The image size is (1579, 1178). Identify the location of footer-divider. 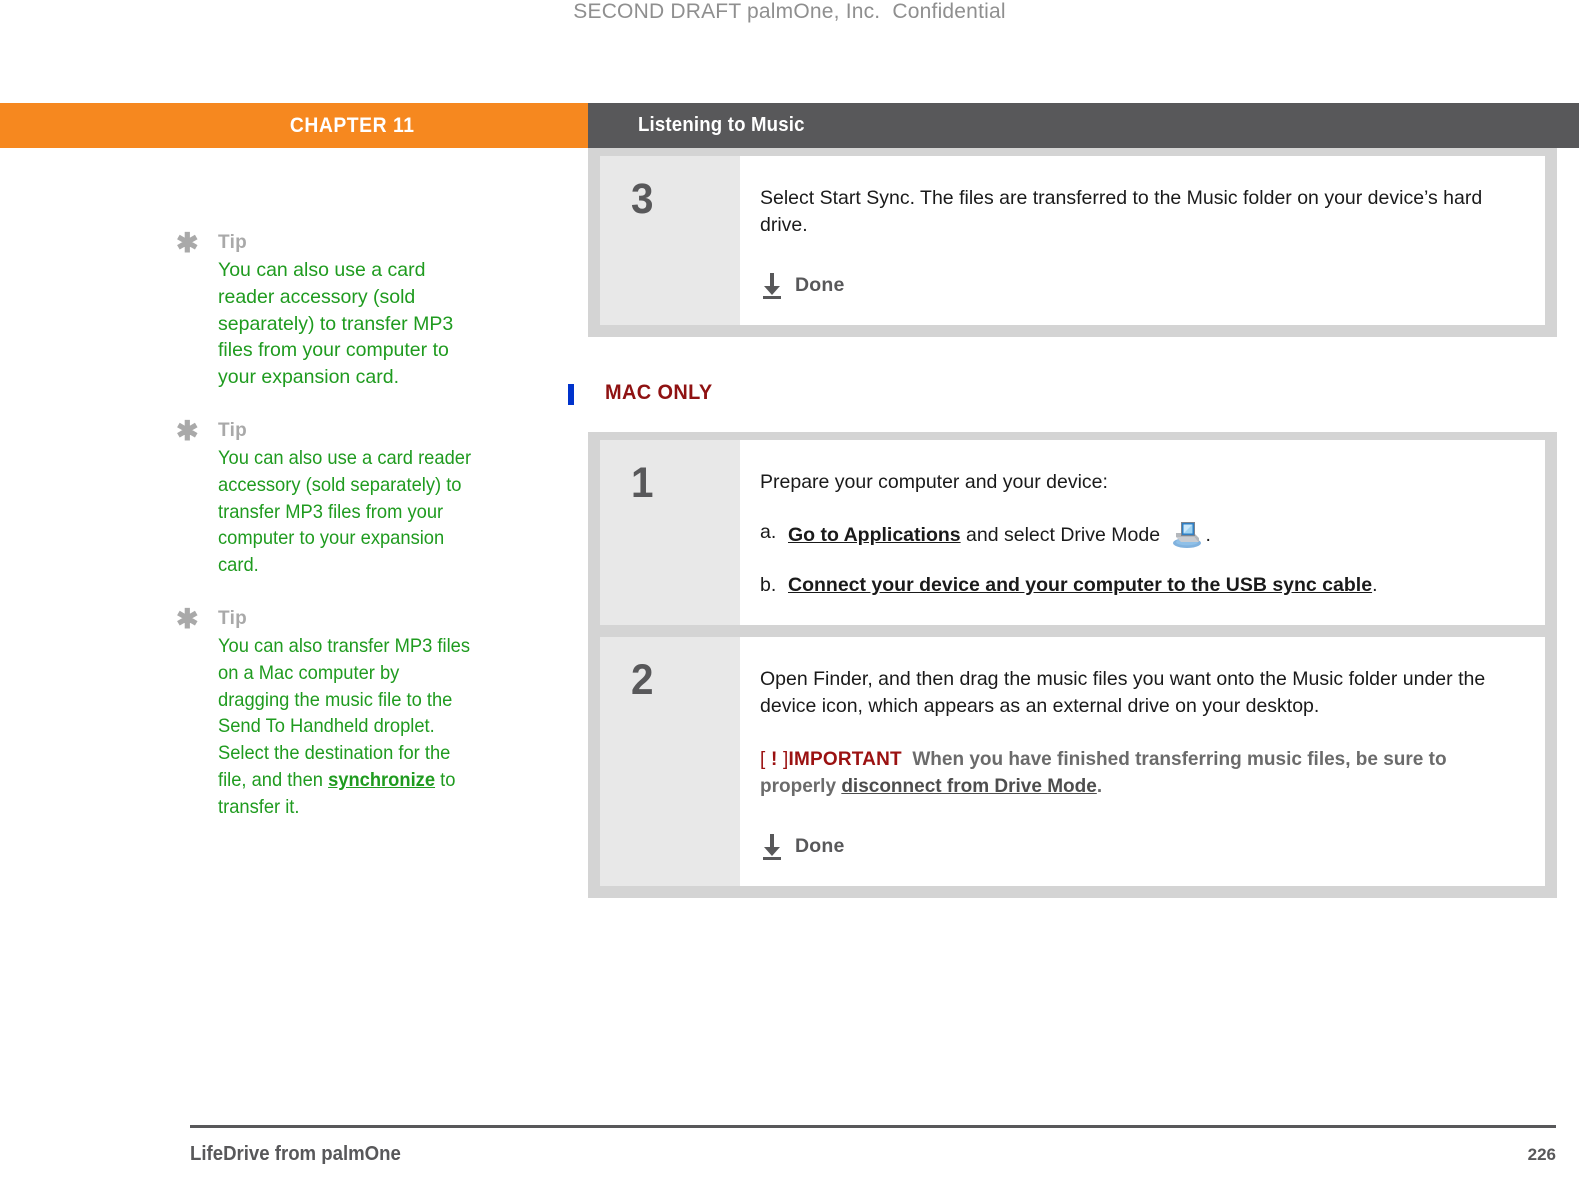
(873, 1126).